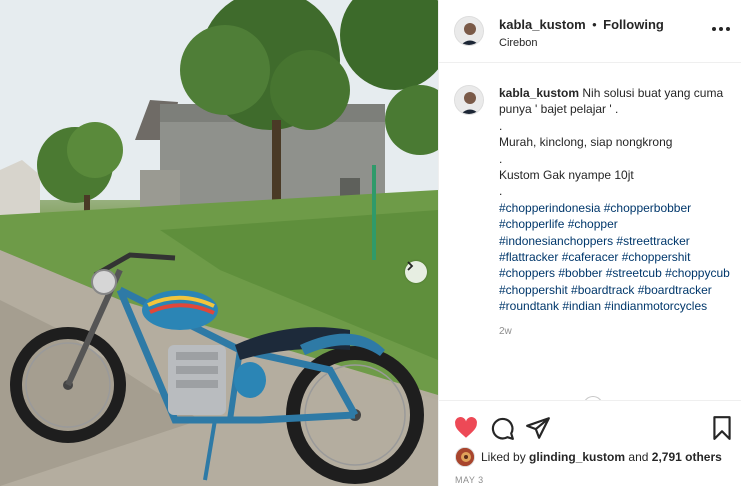  I want to click on likes-count: 2,791 others, so click(687, 457).